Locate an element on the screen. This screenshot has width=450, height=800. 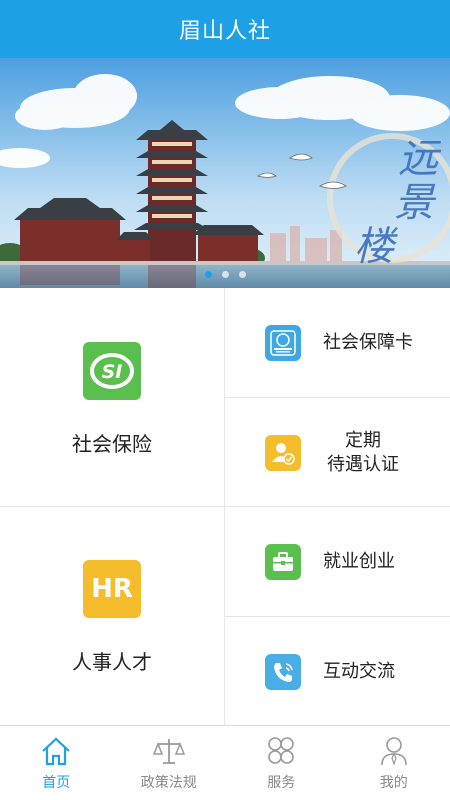
scales-icon is located at coordinates (169, 751).